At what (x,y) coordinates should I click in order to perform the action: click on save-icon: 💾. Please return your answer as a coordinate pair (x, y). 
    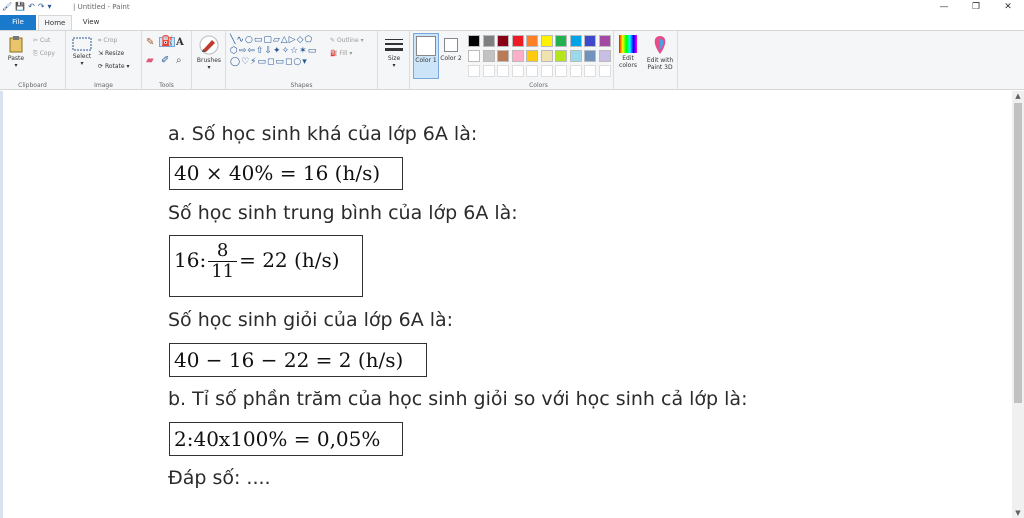
    Looking at the image, I should click on (20, 7).